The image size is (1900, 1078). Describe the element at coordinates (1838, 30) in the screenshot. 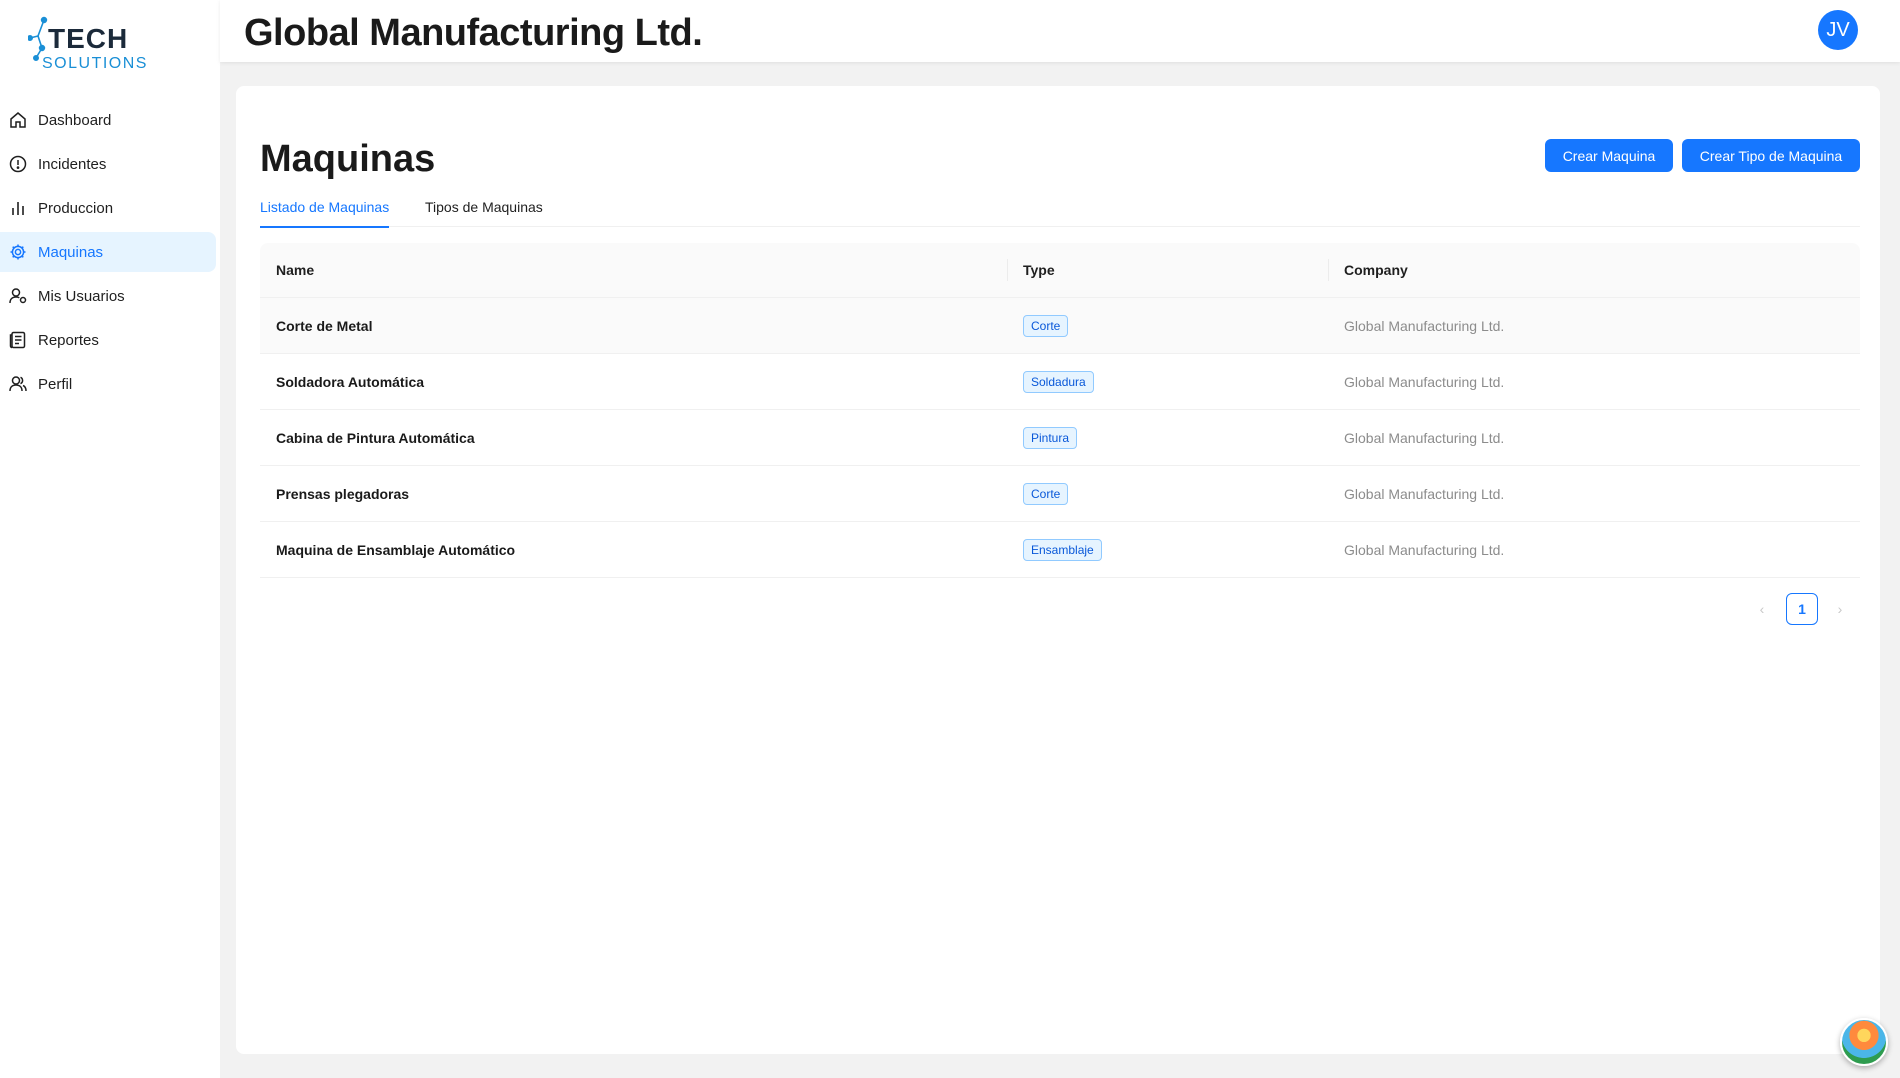

I see `user-avatar: JV` at that location.